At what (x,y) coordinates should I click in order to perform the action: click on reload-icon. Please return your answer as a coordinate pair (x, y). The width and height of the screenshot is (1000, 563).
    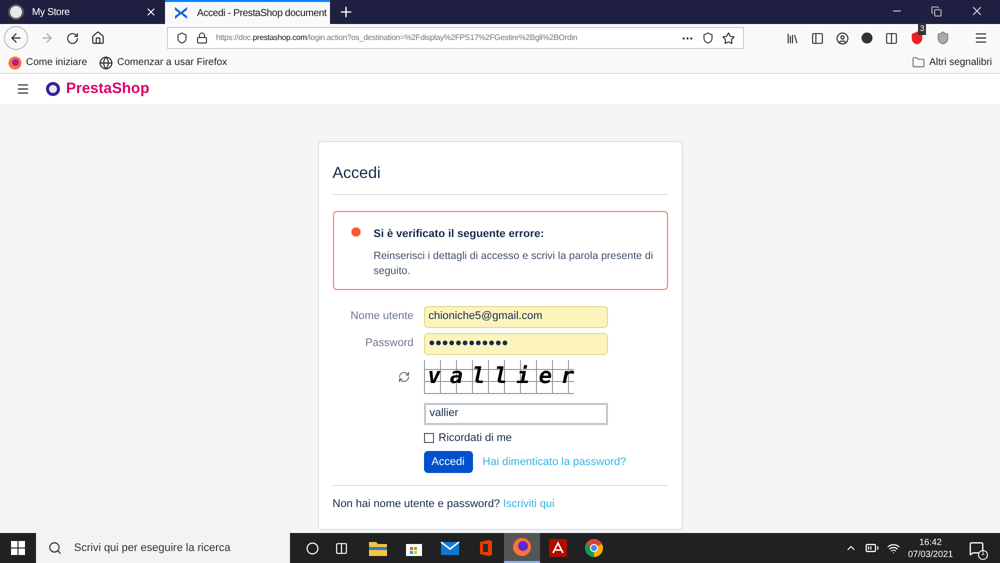
    Looking at the image, I should click on (72, 38).